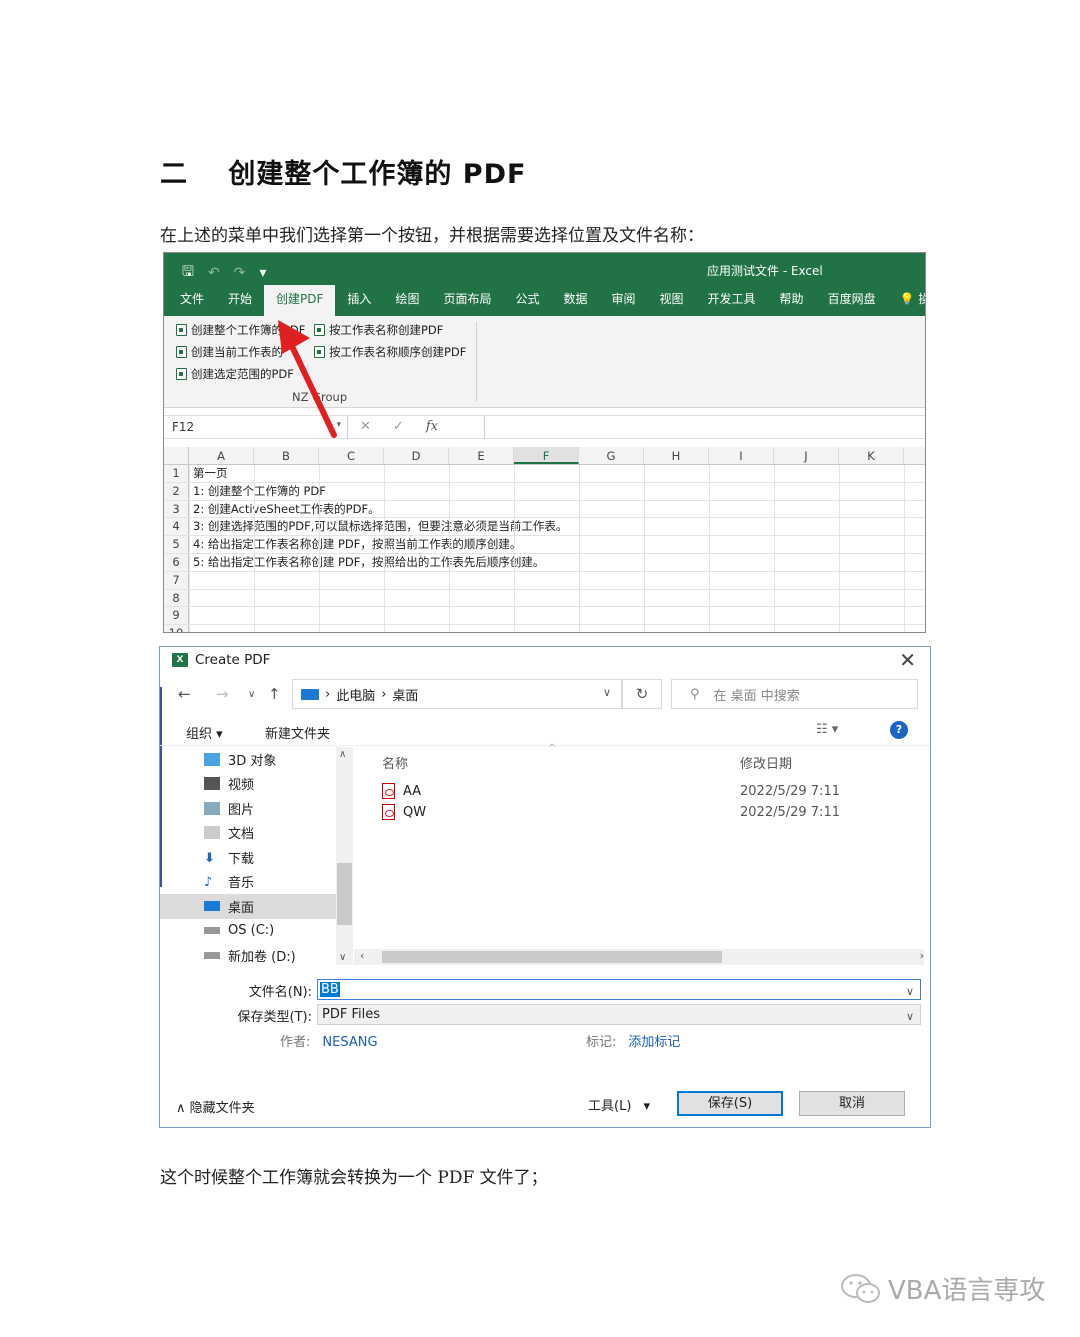 The width and height of the screenshot is (1080, 1337). What do you see at coordinates (619, 1014) in the screenshot?
I see `filetype-select: PDF Files ∨` at bounding box center [619, 1014].